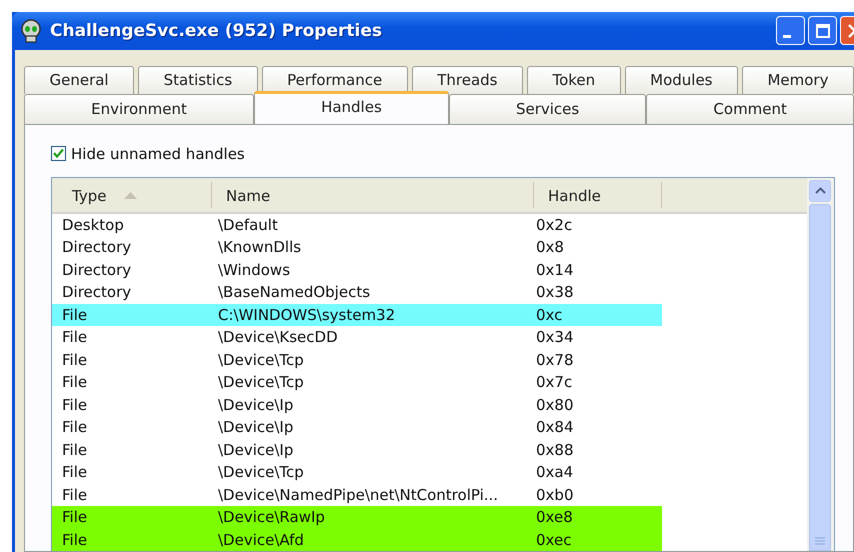 Image resolution: width=854 pixels, height=552 pixels. Describe the element at coordinates (790, 31) in the screenshot. I see `minimize-button` at that location.